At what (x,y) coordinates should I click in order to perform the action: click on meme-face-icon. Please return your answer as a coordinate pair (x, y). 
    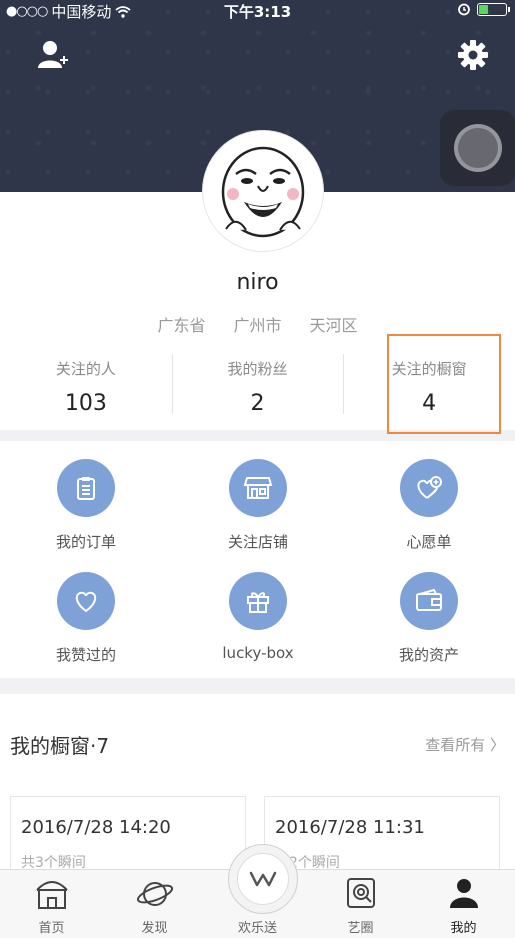
    Looking at the image, I should click on (263, 191).